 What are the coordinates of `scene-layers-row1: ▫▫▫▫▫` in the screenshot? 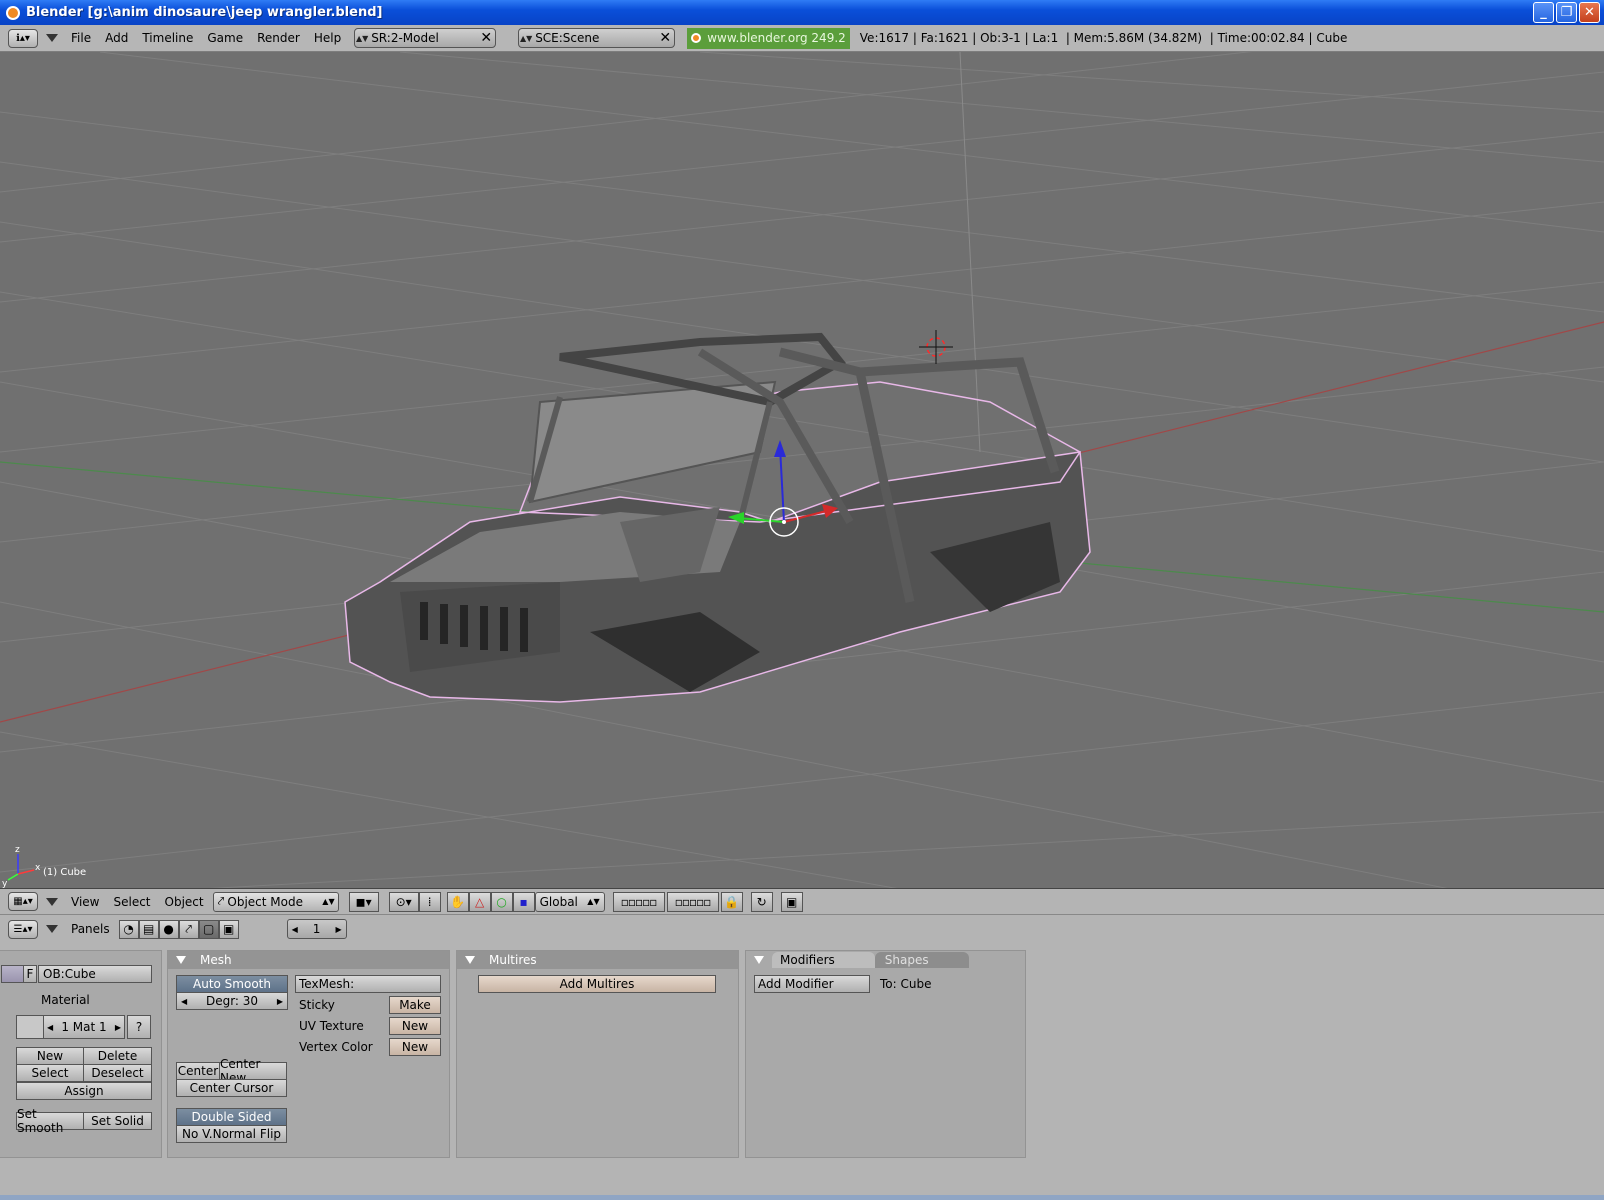 It's located at (638, 901).